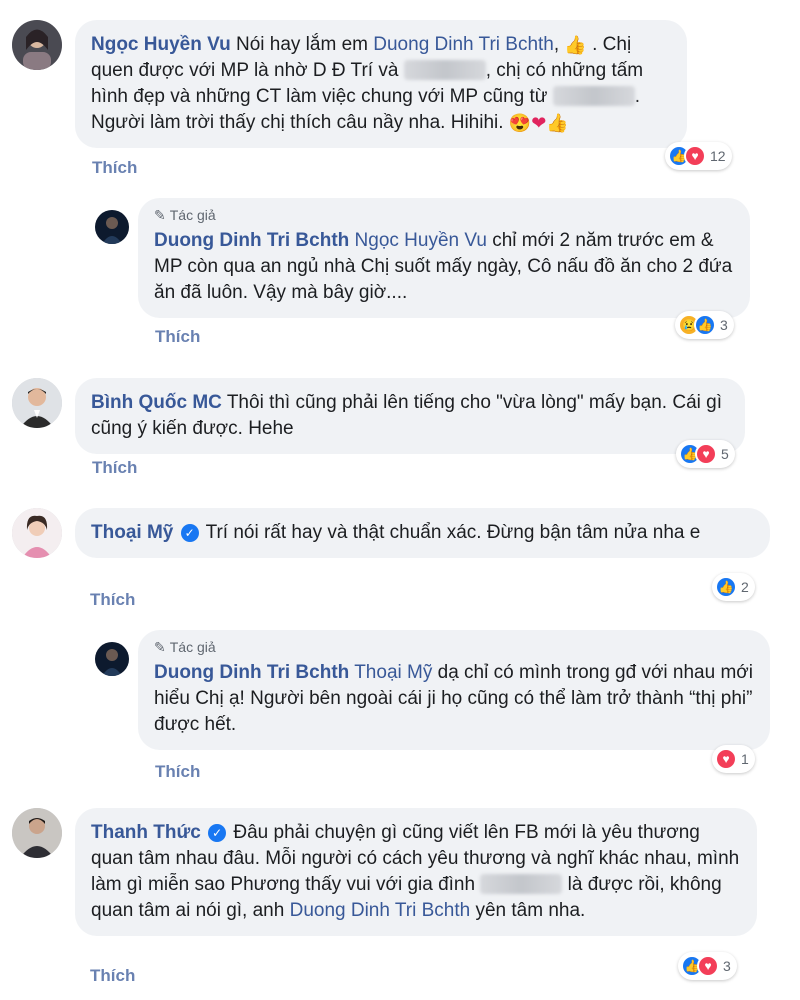  Describe the element at coordinates (393, 672) in the screenshot. I see `mention-link: Thoại Mỹ` at that location.